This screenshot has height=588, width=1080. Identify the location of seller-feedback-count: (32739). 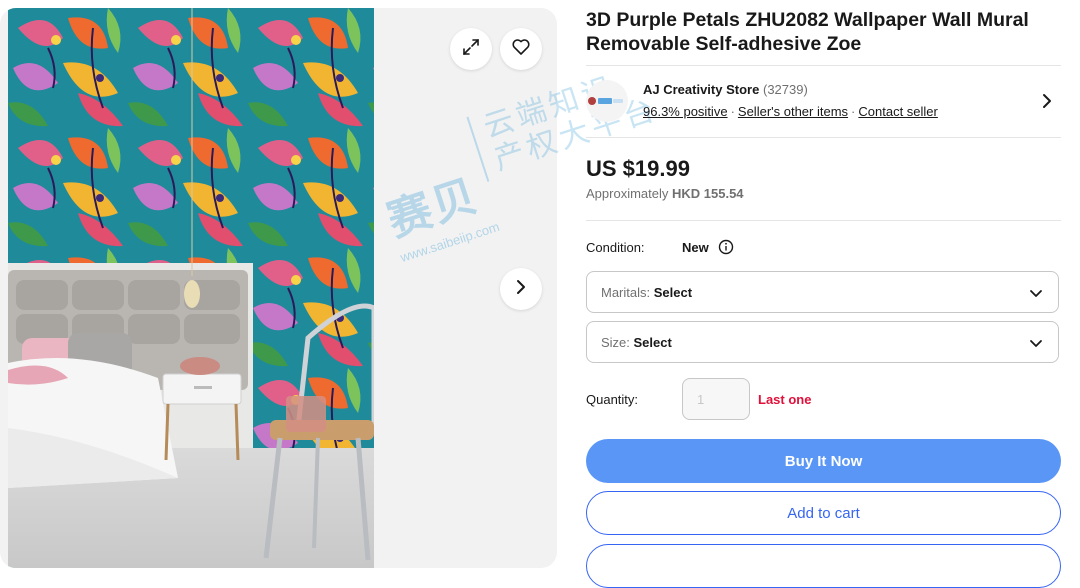
(785, 89).